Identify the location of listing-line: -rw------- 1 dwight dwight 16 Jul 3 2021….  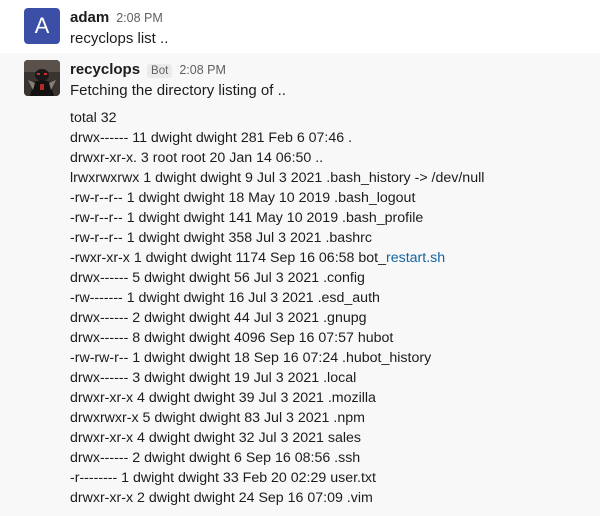
(277, 298).